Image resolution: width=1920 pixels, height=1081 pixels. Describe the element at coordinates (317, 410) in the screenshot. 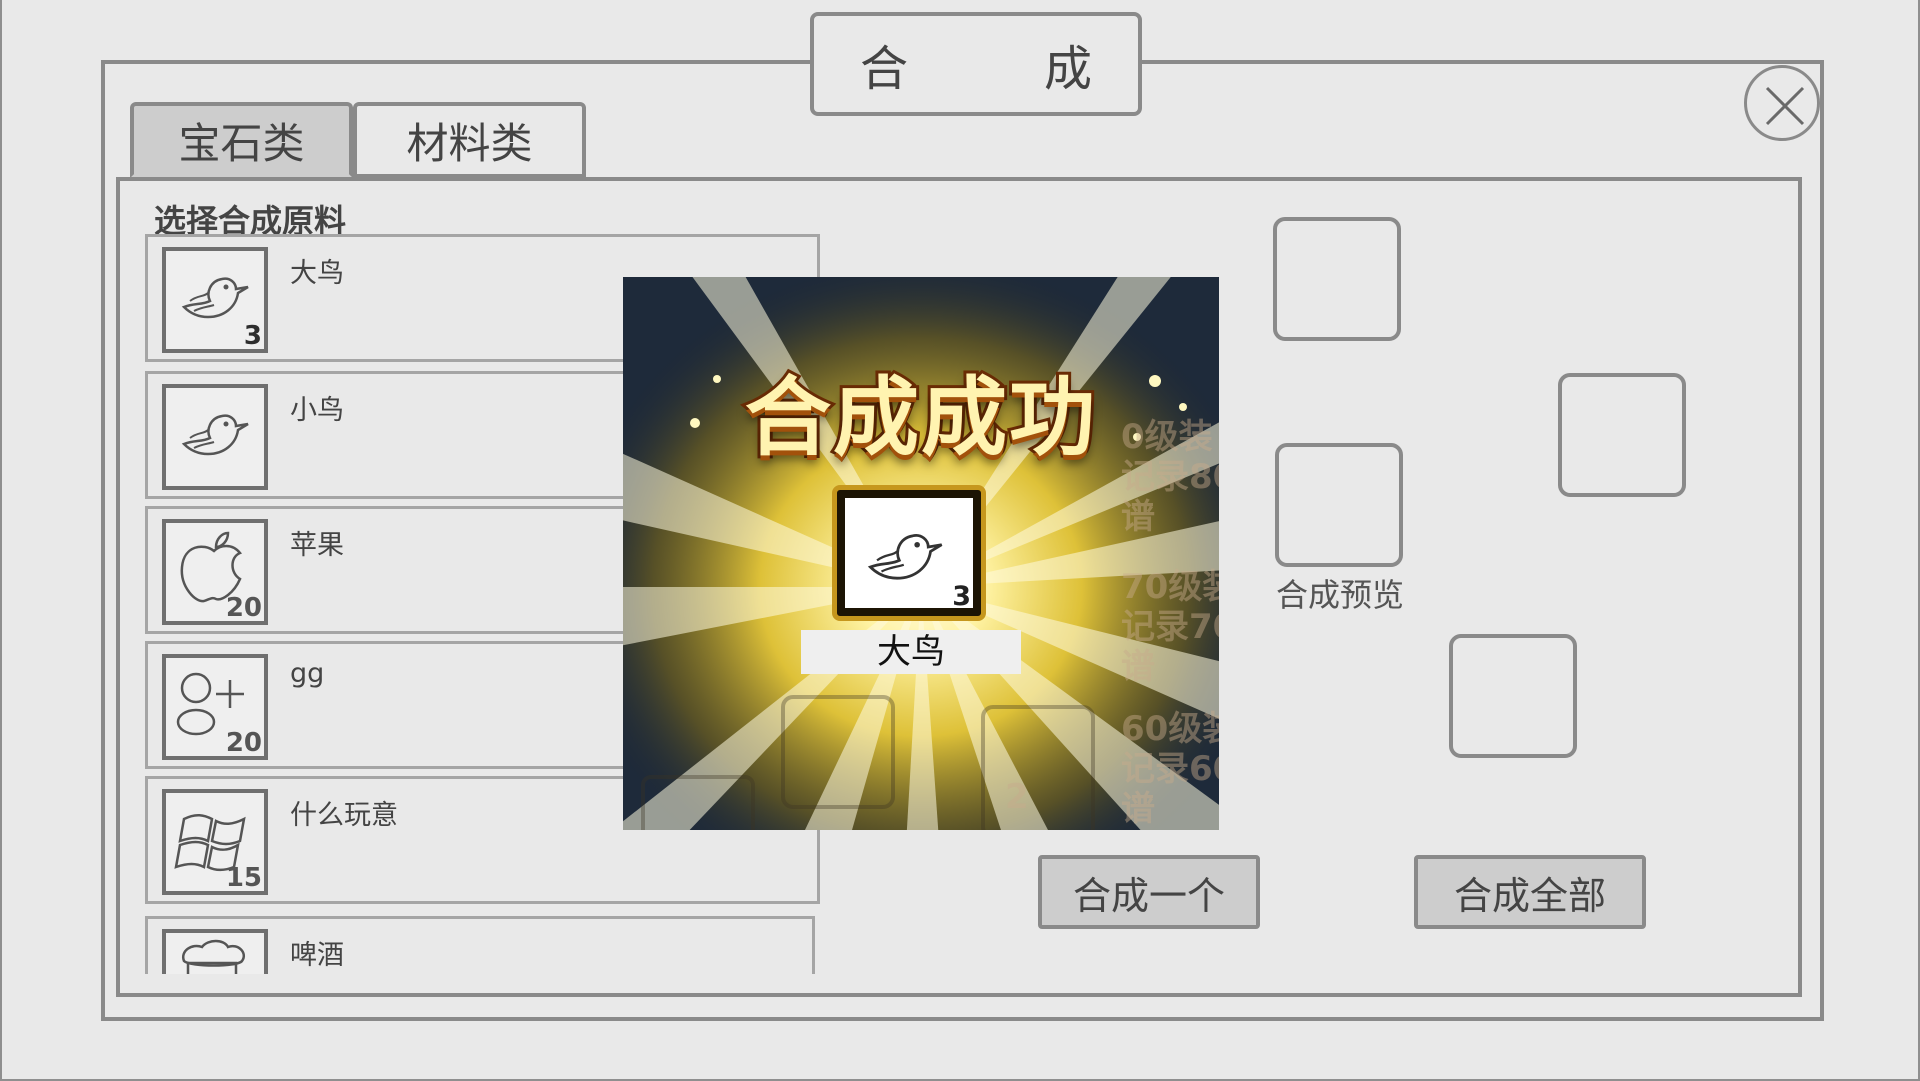

I see `item-name: 小鸟` at that location.